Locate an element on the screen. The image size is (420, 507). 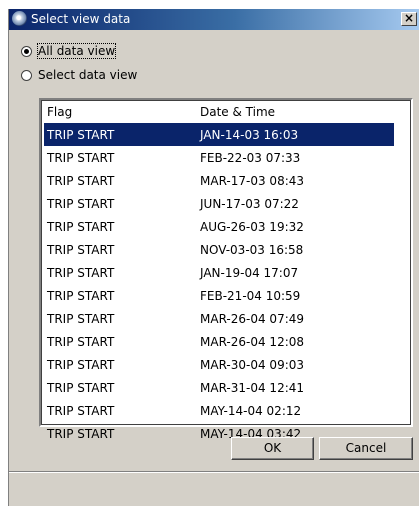
table-row: TRIP START FEB-22-03 07:33 is located at coordinates (219, 157).